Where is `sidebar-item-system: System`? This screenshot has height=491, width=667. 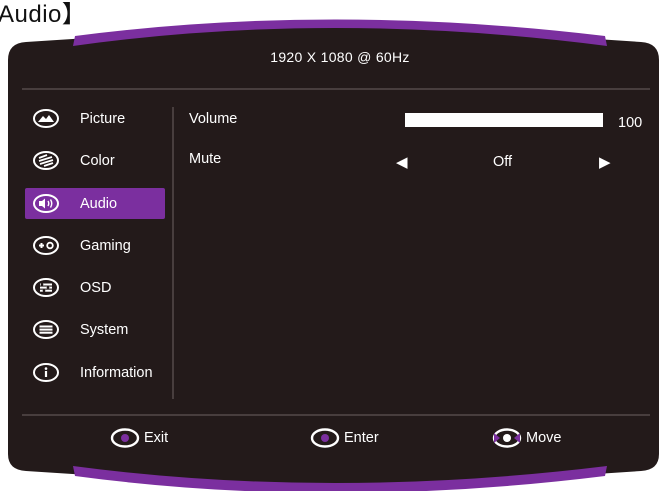
sidebar-item-system: System is located at coordinates (95, 329).